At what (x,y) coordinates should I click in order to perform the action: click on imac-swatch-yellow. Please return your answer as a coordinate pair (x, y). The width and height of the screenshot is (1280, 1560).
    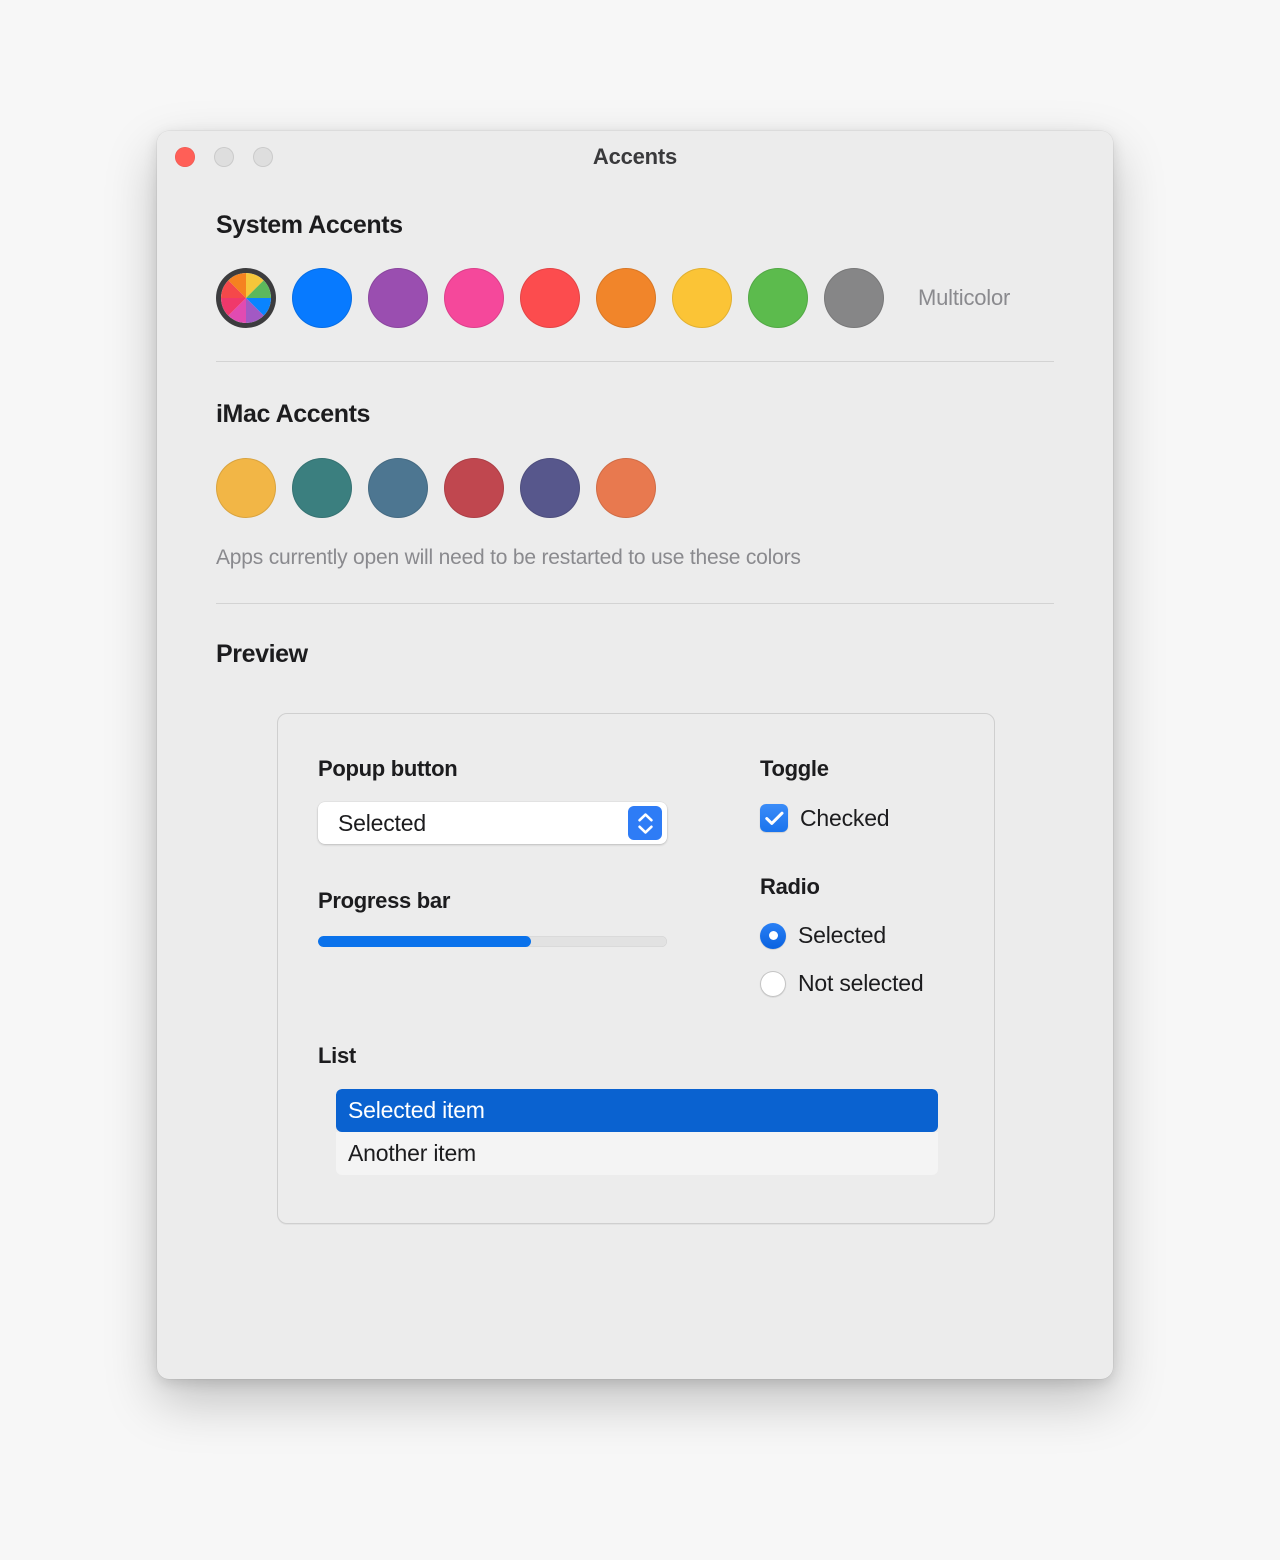
    Looking at the image, I should click on (246, 488).